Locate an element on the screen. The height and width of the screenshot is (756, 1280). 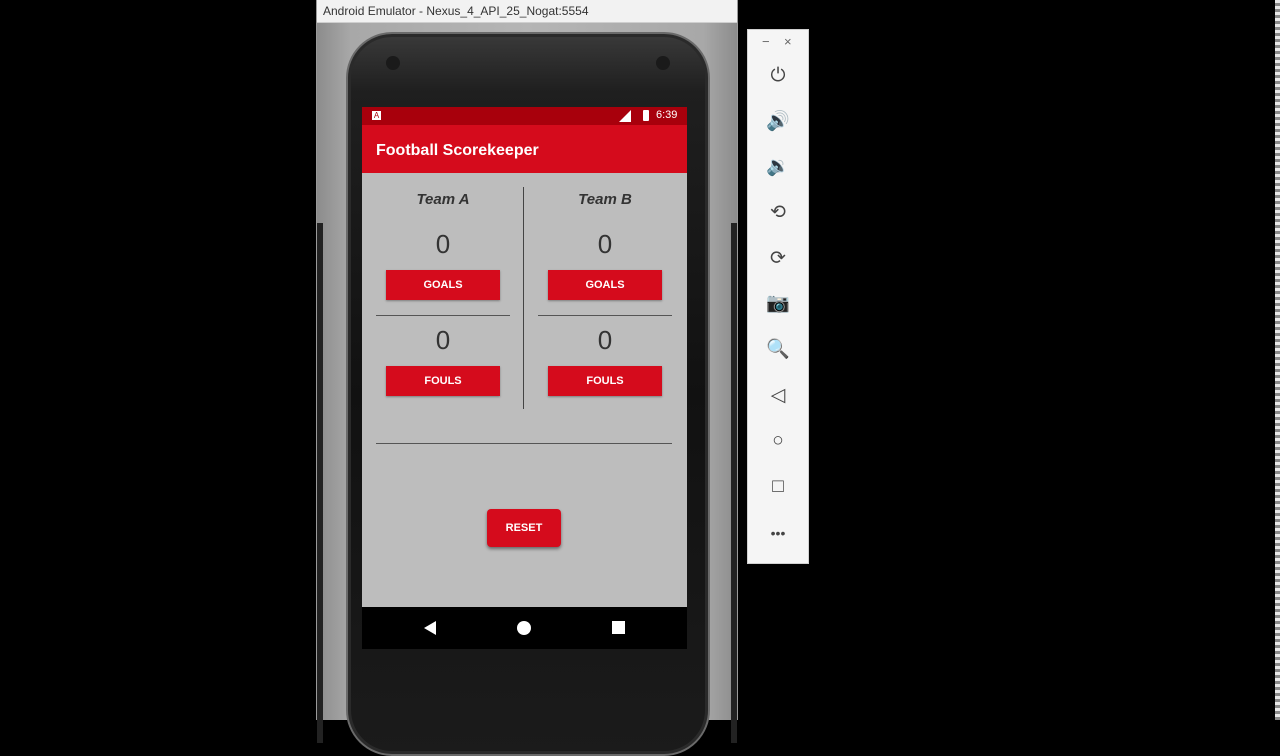
team-a-goals-button: GOALS is located at coordinates (443, 285).